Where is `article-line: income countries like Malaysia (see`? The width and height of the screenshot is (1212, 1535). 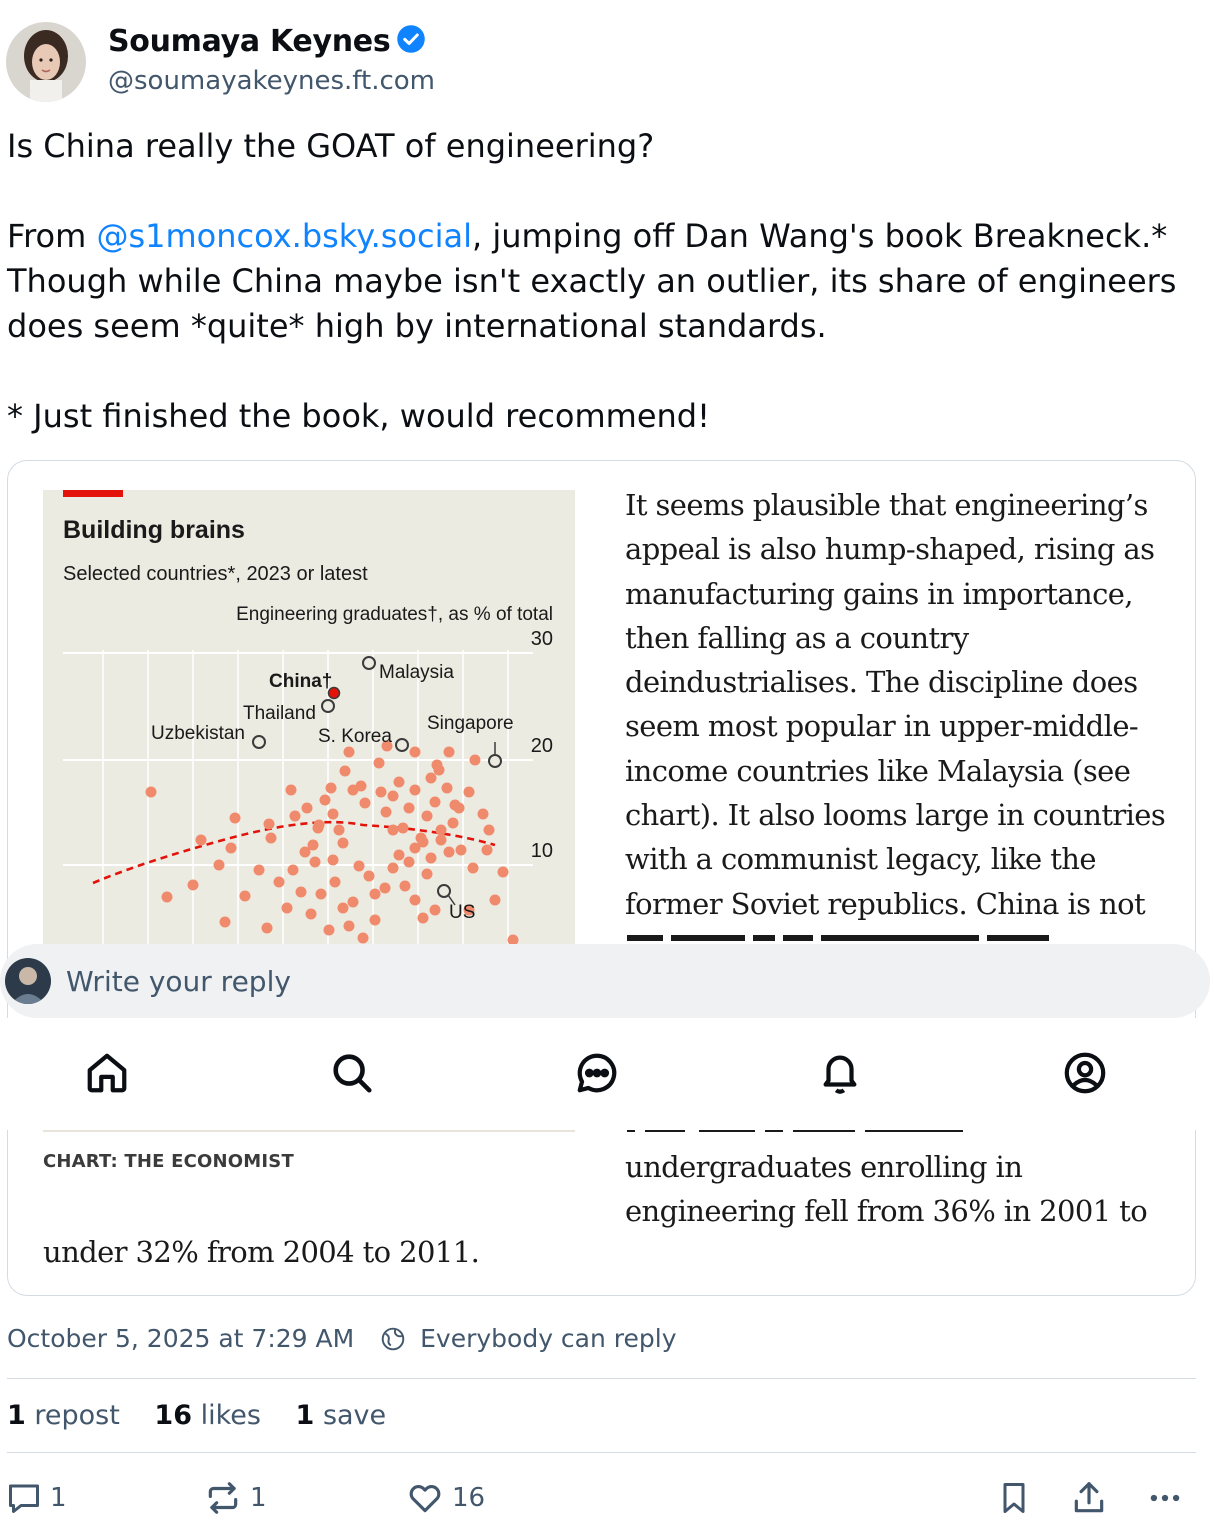 article-line: income countries like Malaysia (see is located at coordinates (878, 770).